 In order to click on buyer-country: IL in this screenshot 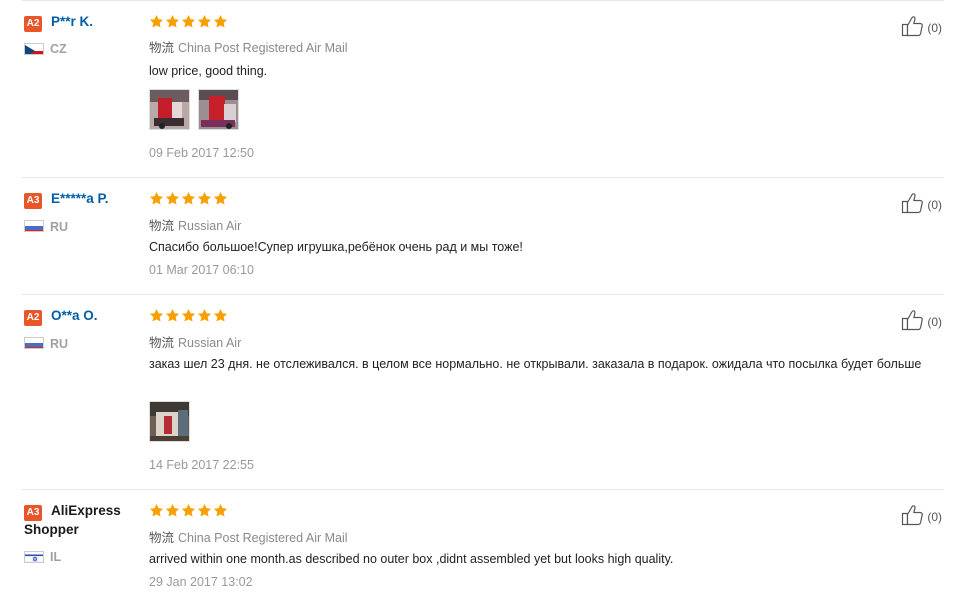, I will do `click(56, 557)`.